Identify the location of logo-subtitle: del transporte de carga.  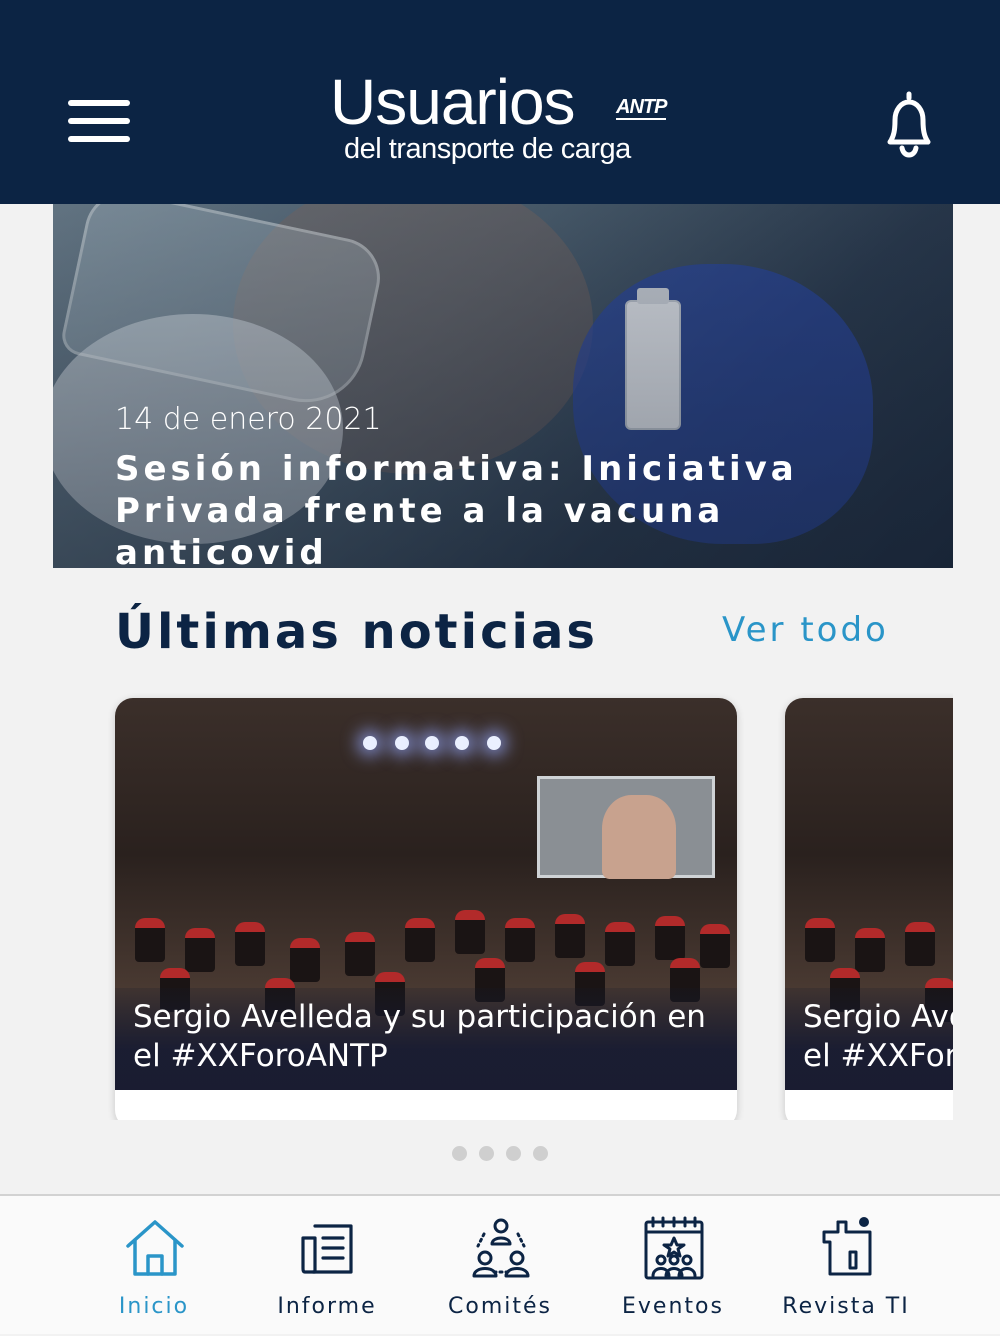
(487, 149).